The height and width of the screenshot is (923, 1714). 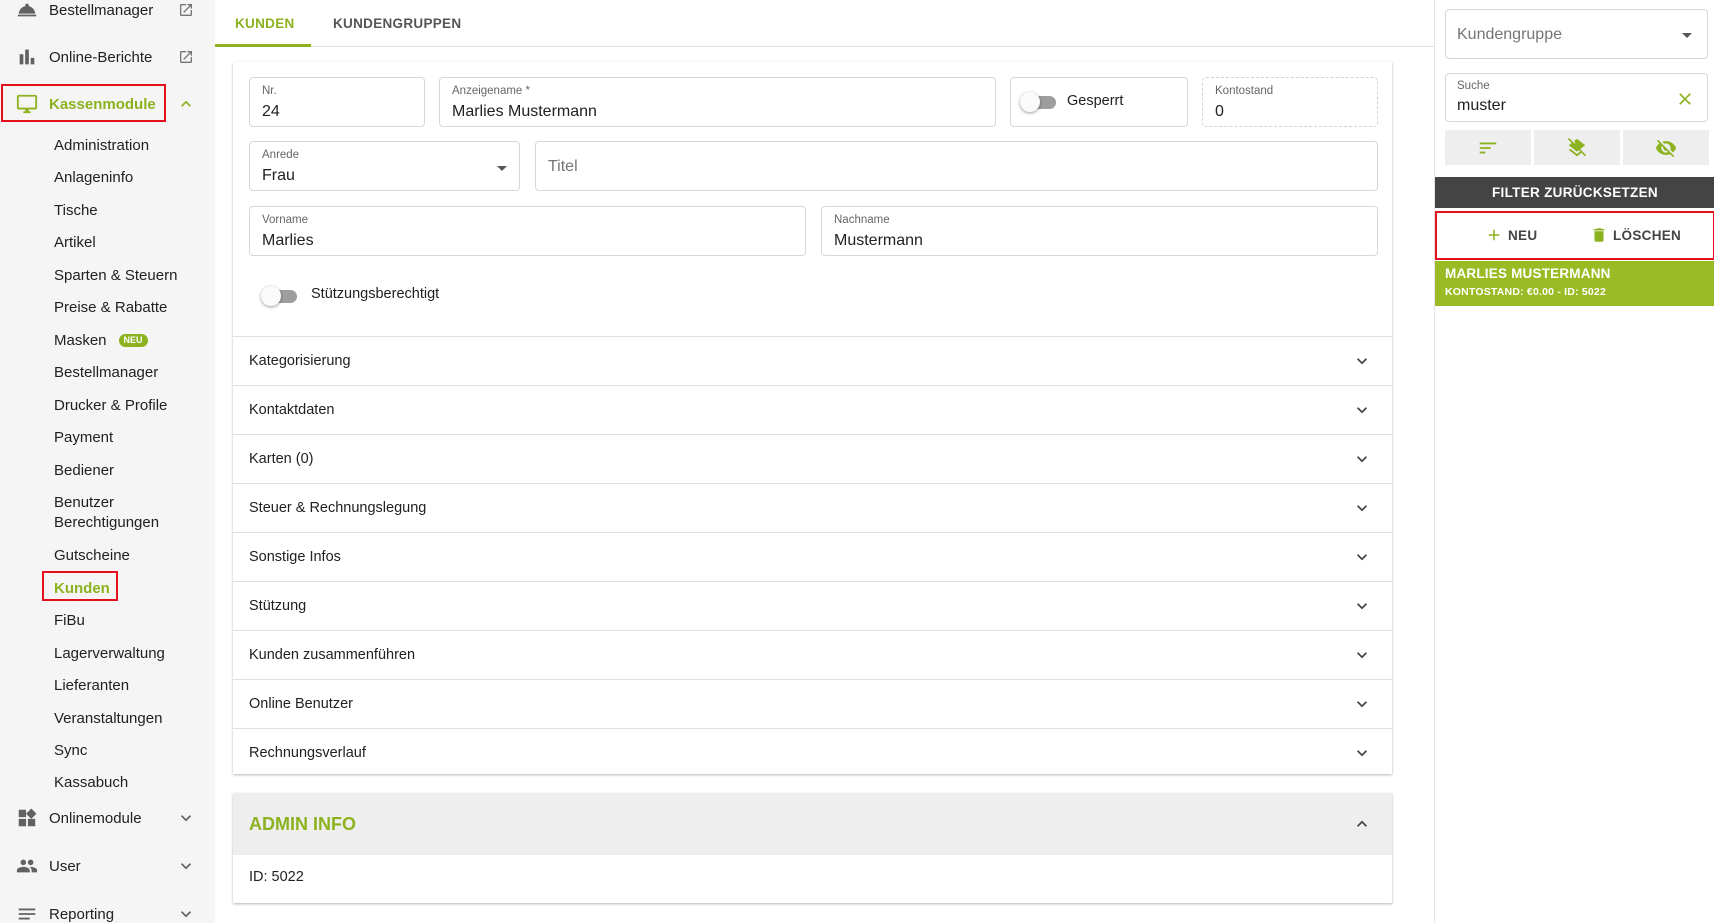 What do you see at coordinates (93, 178) in the screenshot?
I see `sidebar-item-anlageninfo: Anlageninfo` at bounding box center [93, 178].